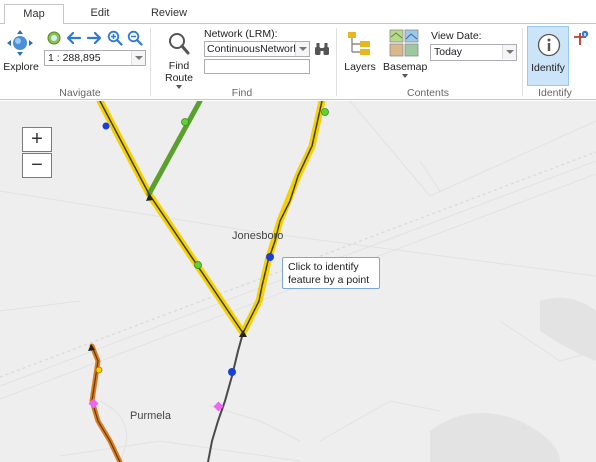 The height and width of the screenshot is (462, 596). What do you see at coordinates (150, 416) in the screenshot?
I see `place-label-purmela: Purmela` at bounding box center [150, 416].